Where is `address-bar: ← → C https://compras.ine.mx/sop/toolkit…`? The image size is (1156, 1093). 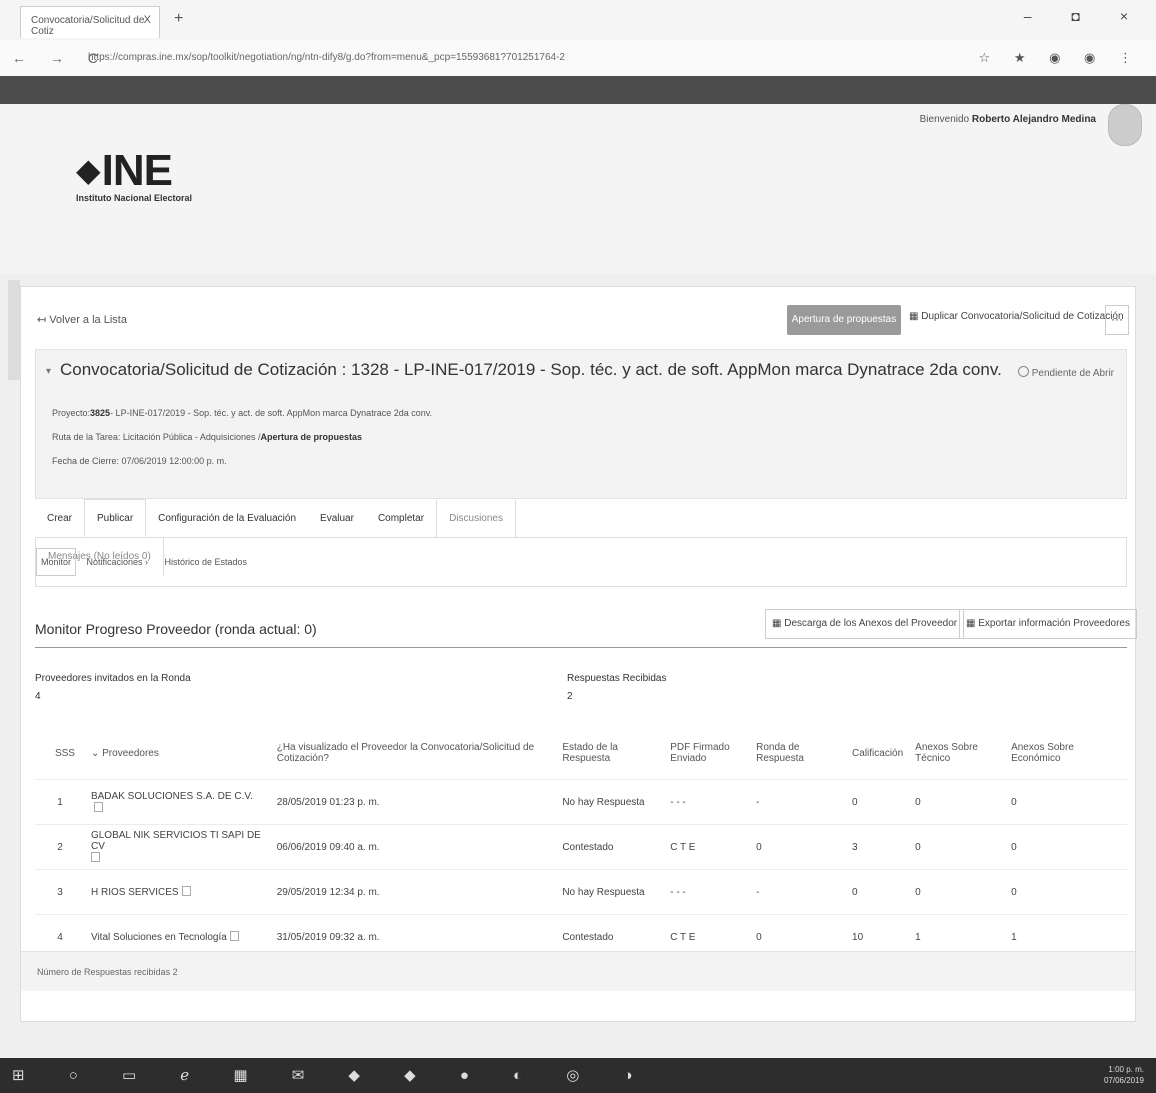
address-bar: ← → C https://compras.ine.mx/sop/toolkit… is located at coordinates (578, 58).